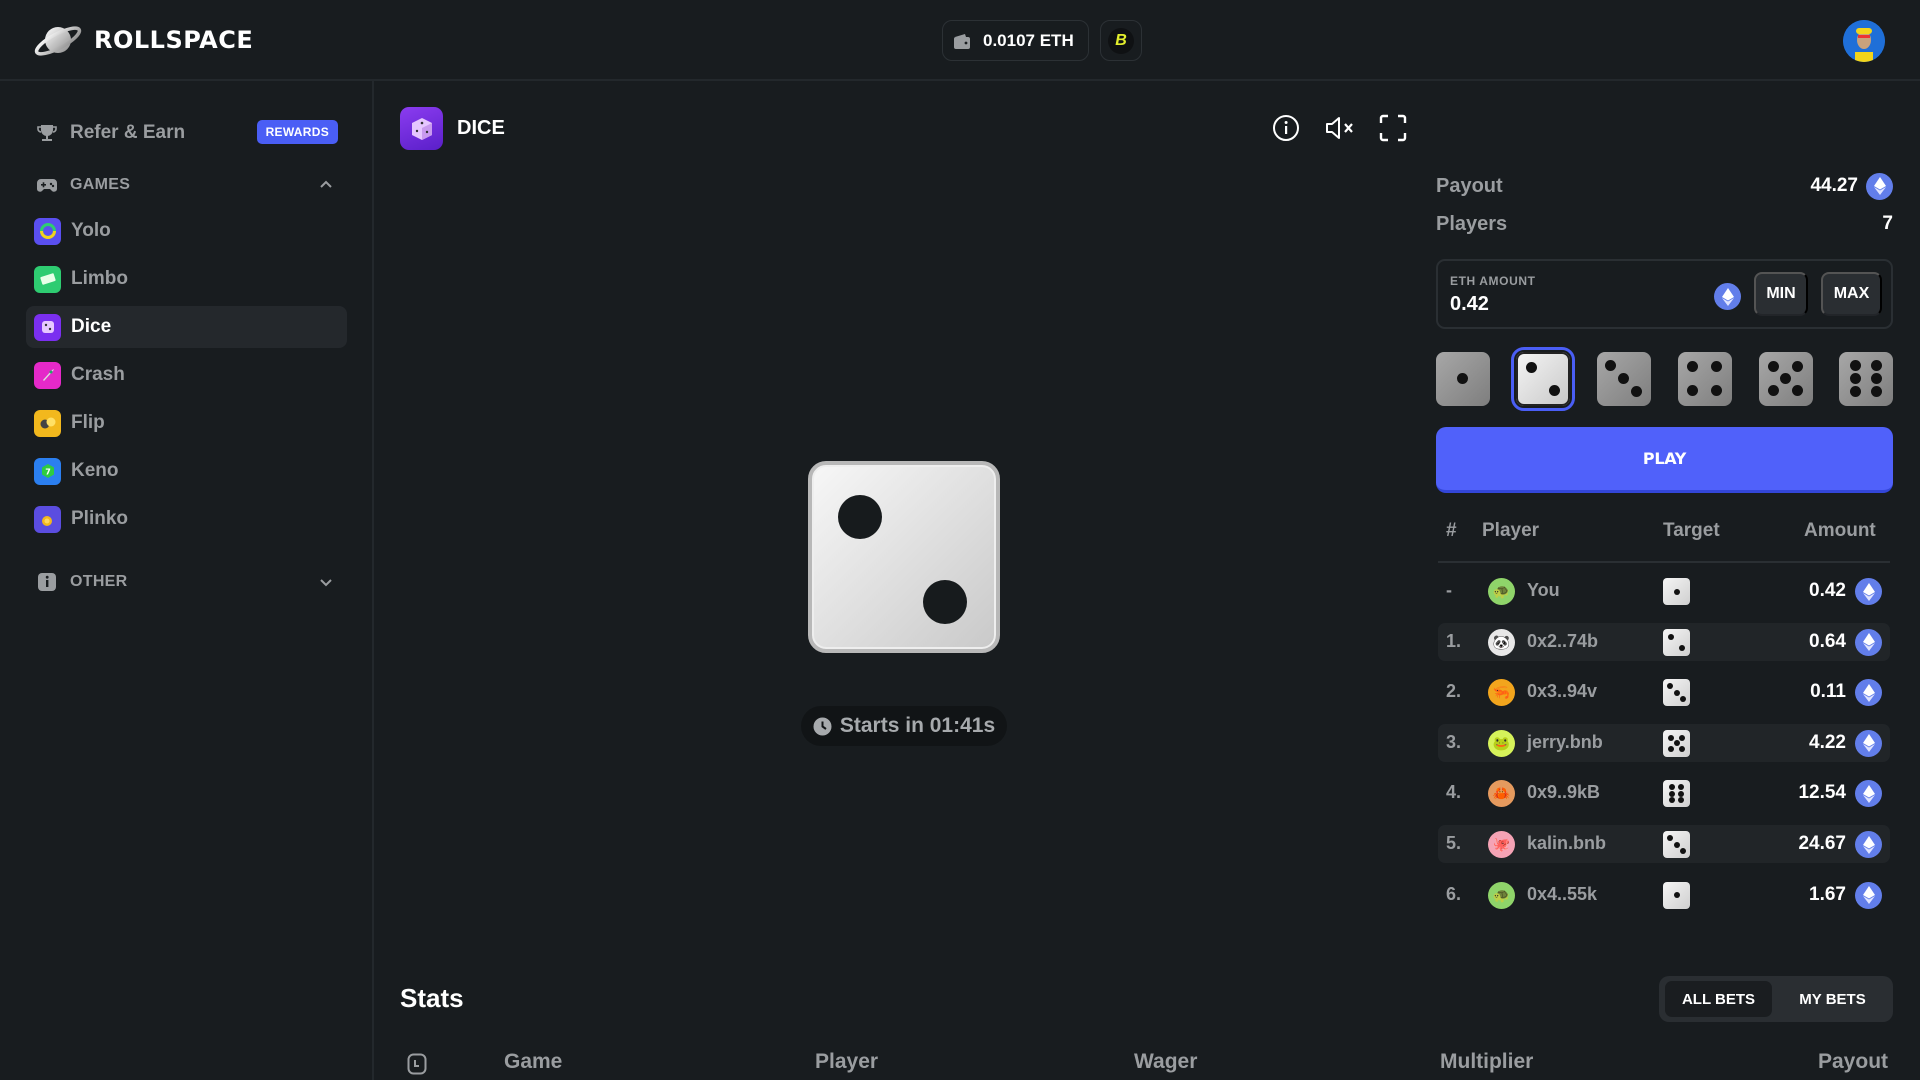  Describe the element at coordinates (1851, 294) in the screenshot. I see `max-amount-button: MAX` at that location.